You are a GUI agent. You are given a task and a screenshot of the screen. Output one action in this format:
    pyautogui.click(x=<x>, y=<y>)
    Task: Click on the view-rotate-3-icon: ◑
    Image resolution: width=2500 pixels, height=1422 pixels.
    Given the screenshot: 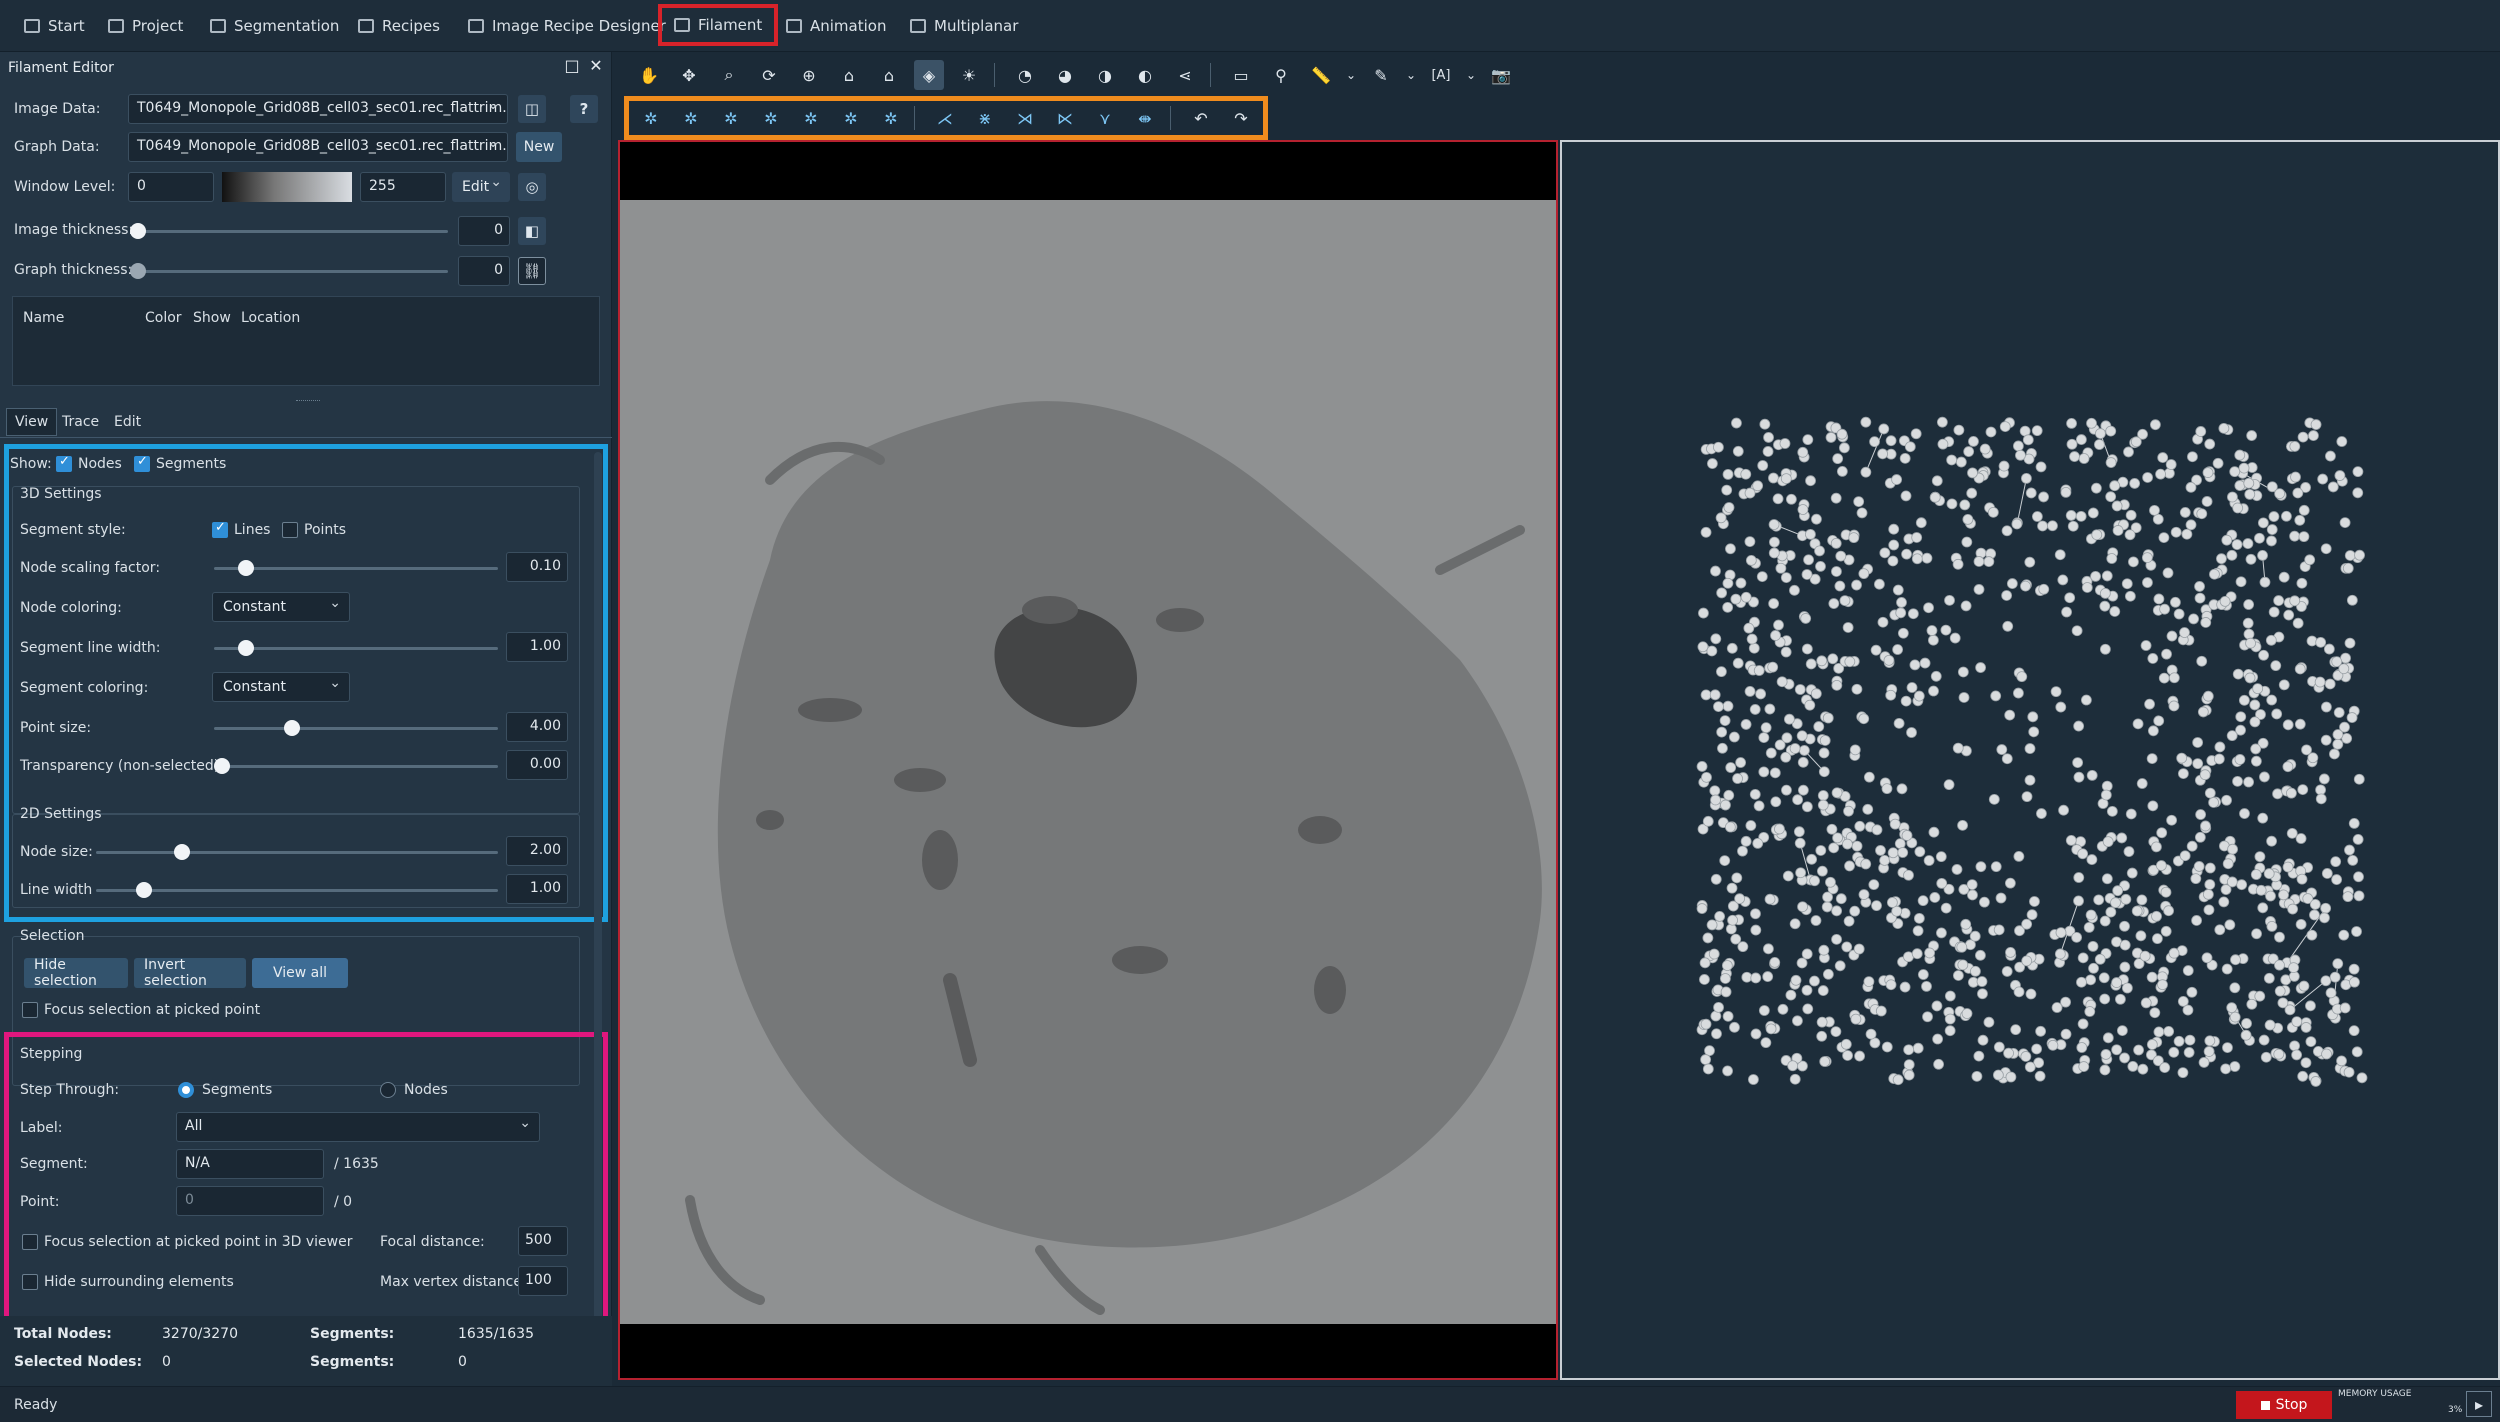 What is the action you would take?
    pyautogui.click(x=1105, y=75)
    